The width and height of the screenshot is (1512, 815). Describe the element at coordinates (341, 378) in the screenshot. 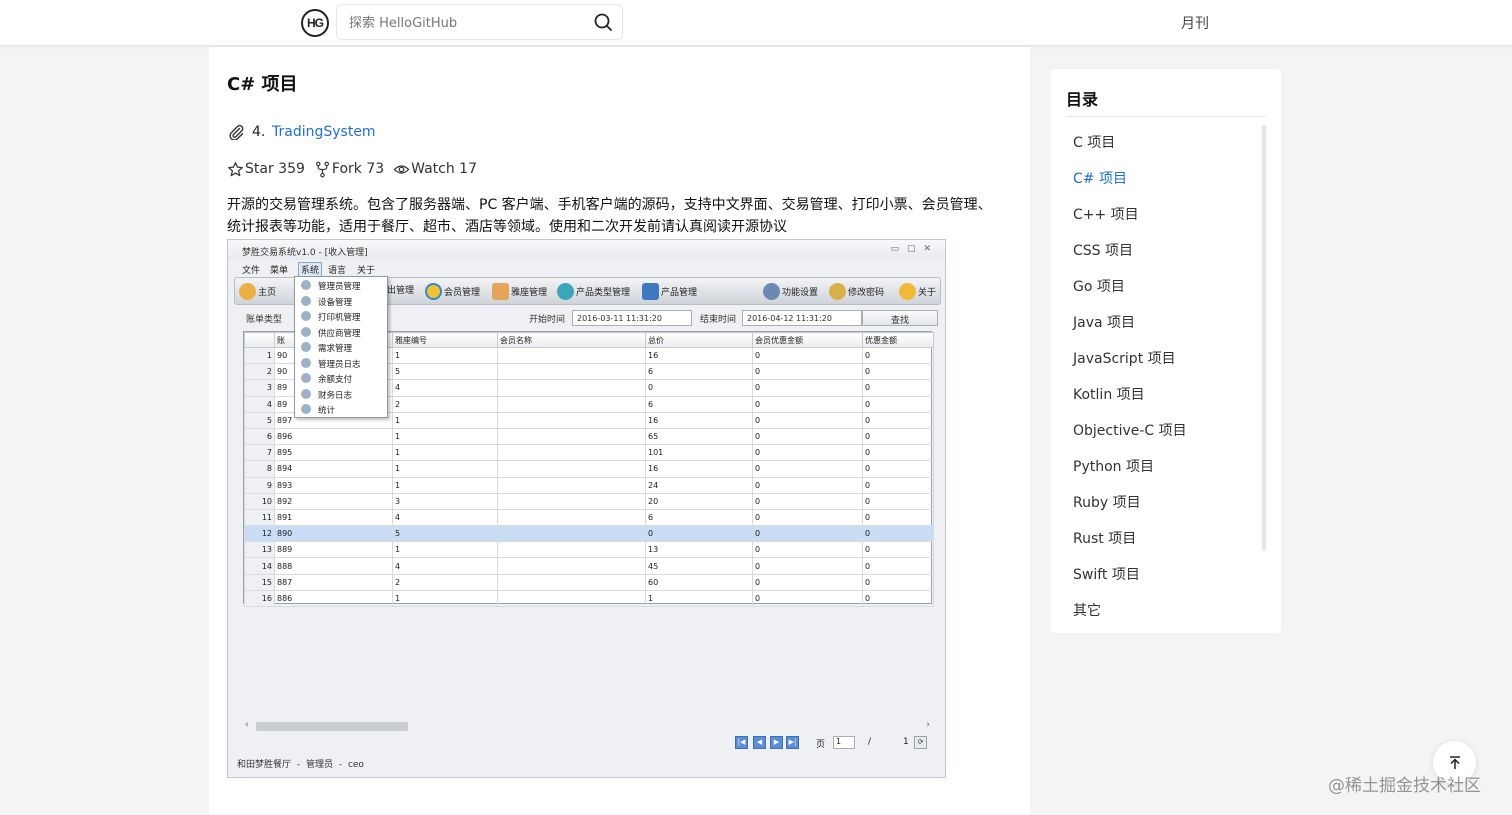

I see `context-menu-item: 余额支付` at that location.